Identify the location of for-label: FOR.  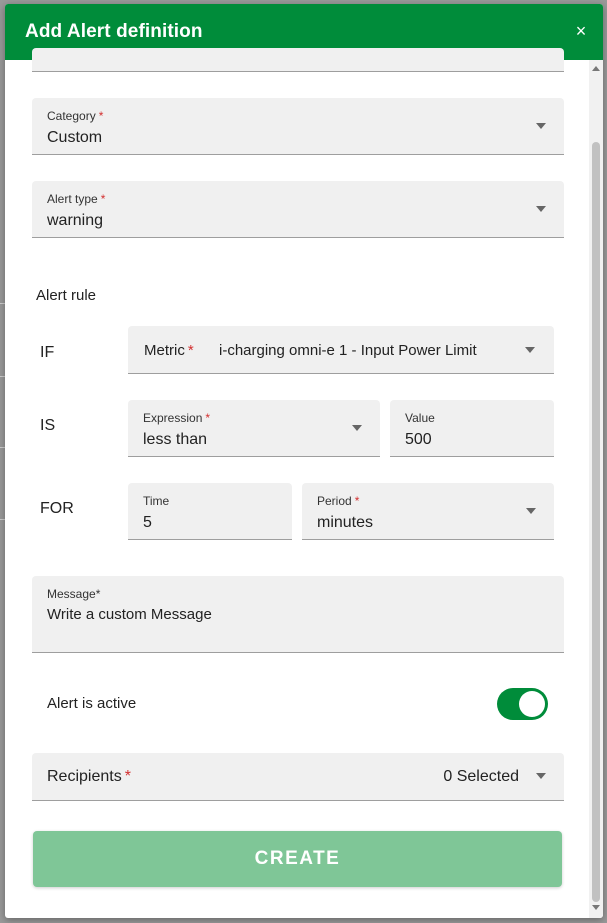
(57, 508).